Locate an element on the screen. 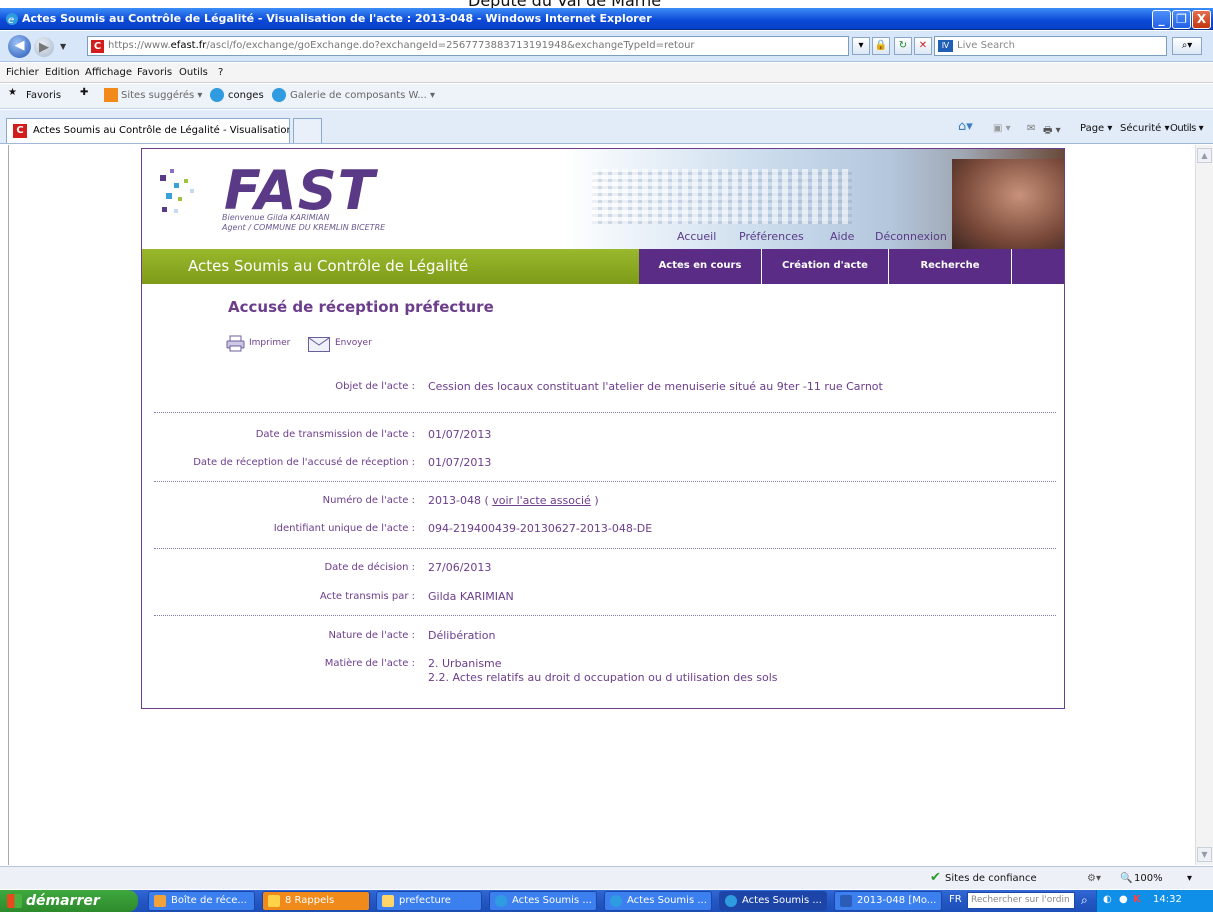 This screenshot has height=912, width=1213. minimize-button: _ is located at coordinates (1161, 19).